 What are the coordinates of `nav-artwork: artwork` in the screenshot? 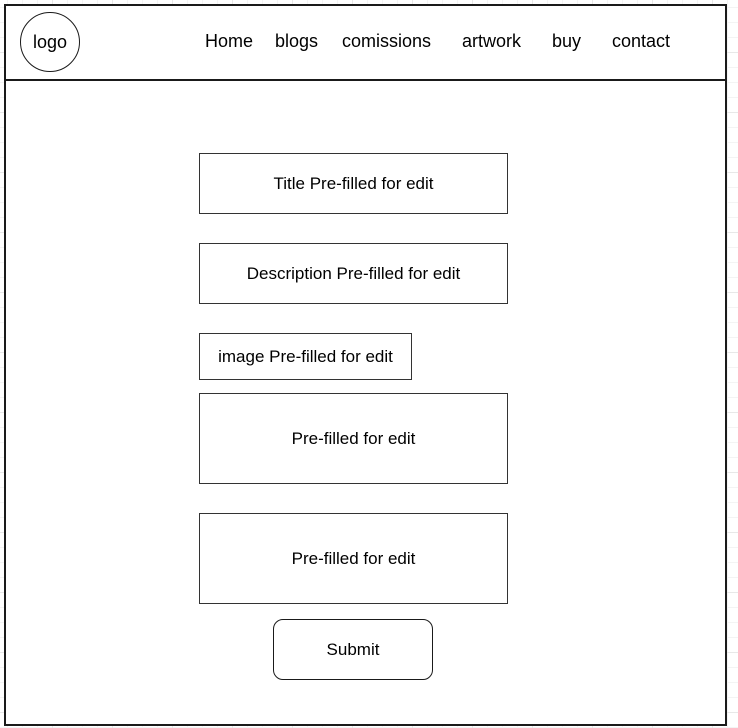 It's located at (491, 41).